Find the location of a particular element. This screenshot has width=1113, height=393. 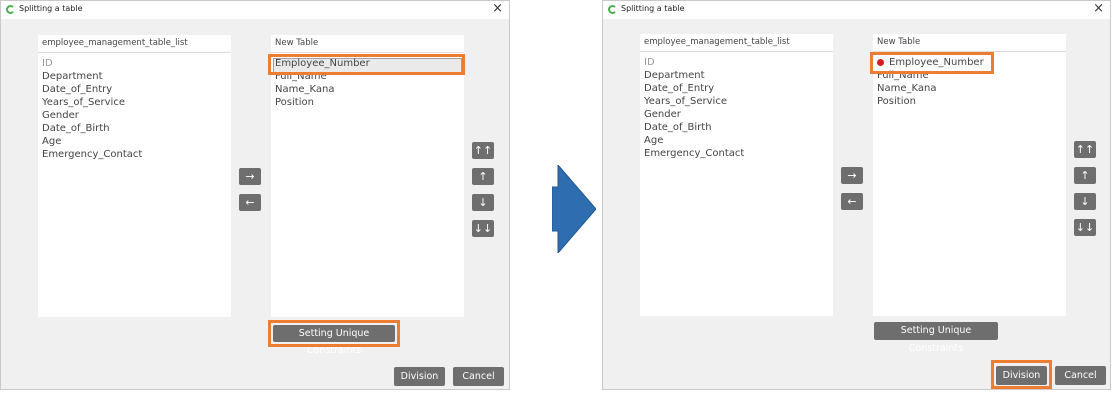

highlight-division-button is located at coordinates (1021, 374).